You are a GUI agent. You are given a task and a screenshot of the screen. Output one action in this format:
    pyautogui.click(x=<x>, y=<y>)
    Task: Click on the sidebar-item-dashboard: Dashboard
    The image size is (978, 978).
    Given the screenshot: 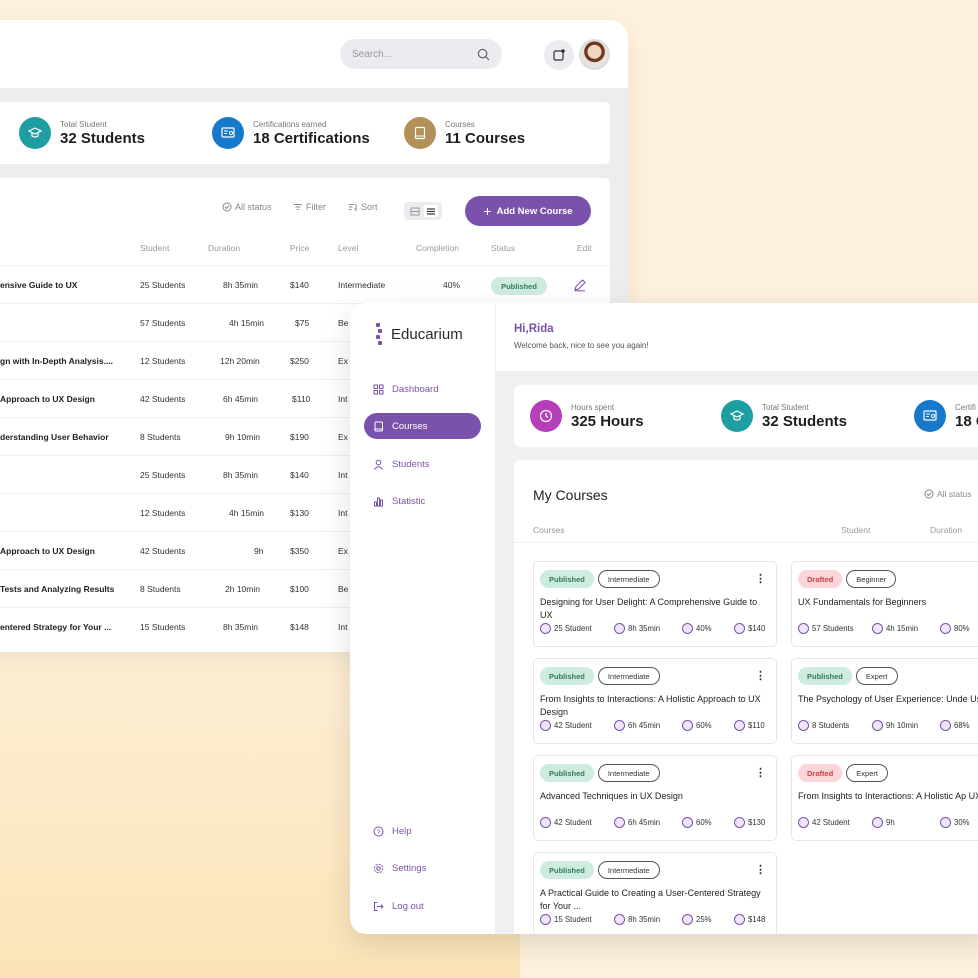 What is the action you would take?
    pyautogui.click(x=422, y=389)
    